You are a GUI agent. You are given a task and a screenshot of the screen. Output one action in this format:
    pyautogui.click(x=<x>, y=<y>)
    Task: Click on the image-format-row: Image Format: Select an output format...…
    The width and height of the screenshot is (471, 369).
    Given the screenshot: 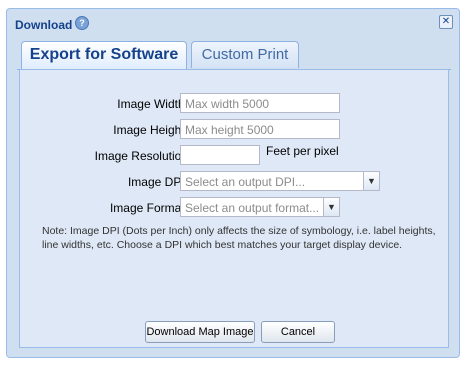 What is the action you would take?
    pyautogui.click(x=235, y=208)
    